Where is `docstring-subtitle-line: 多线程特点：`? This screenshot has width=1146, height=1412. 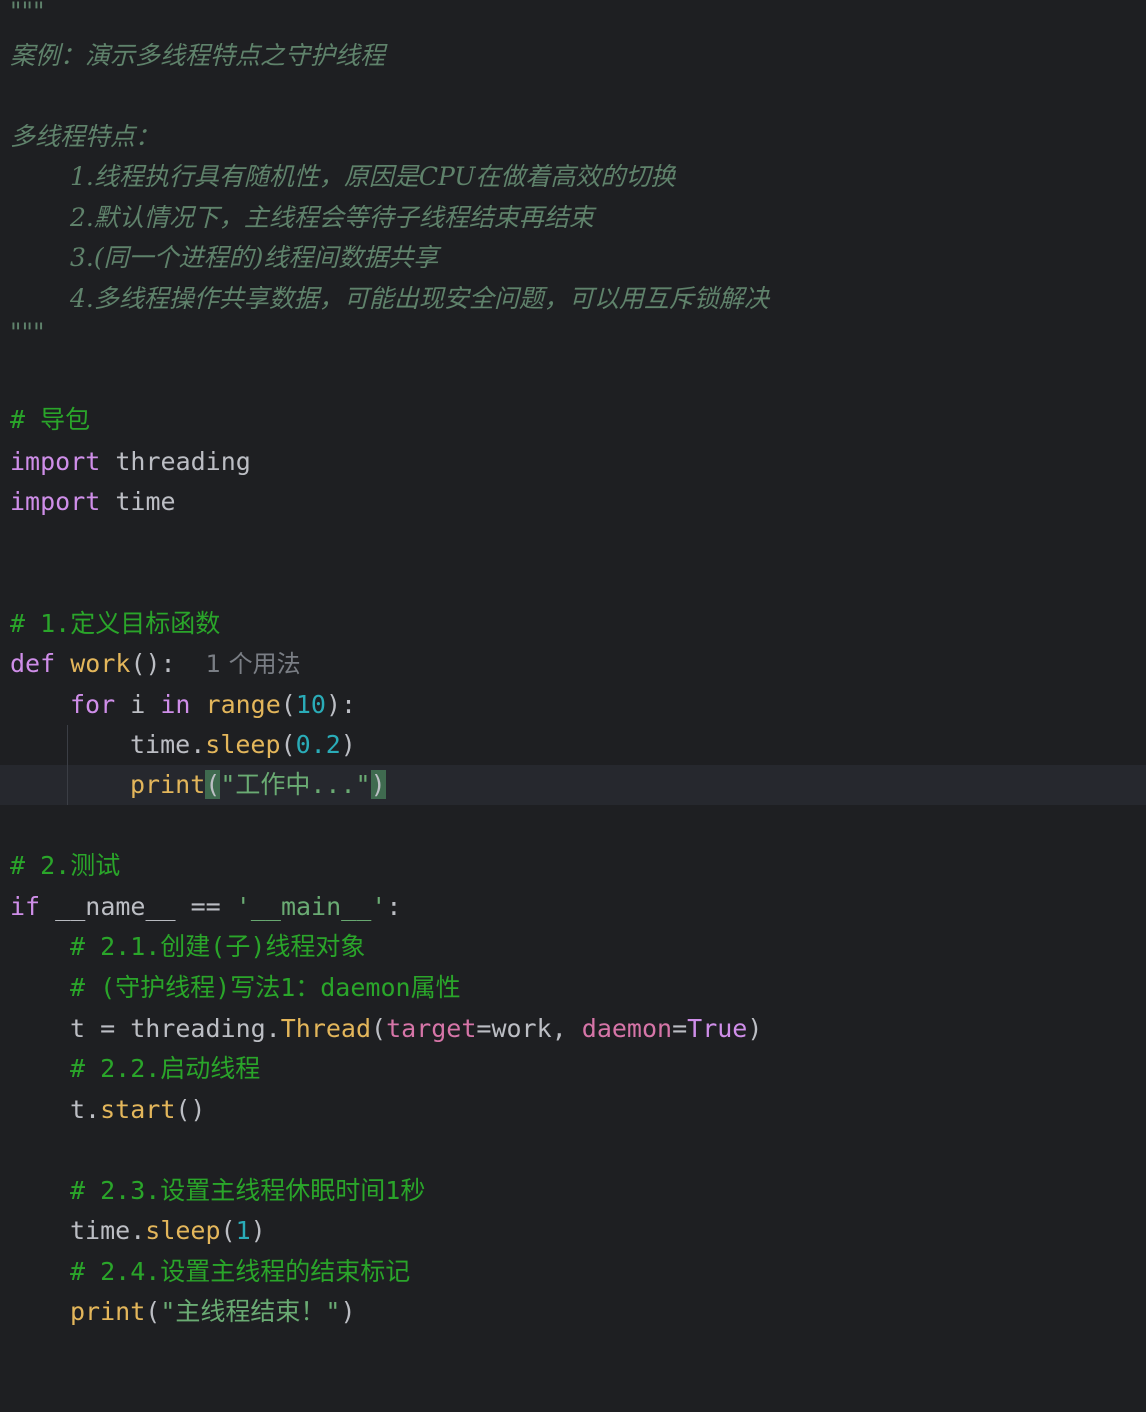 docstring-subtitle-line: 多线程特点： is located at coordinates (573, 137).